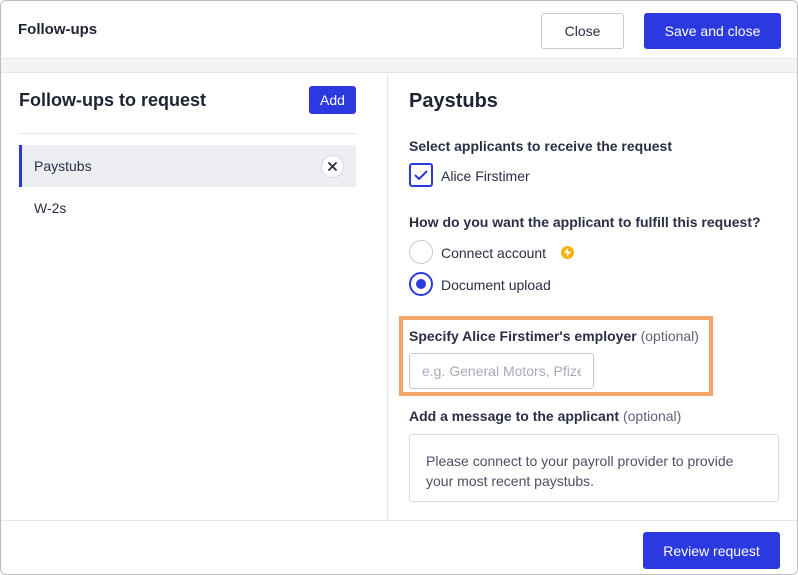 This screenshot has height=575, width=798. What do you see at coordinates (712, 31) in the screenshot?
I see `save-and-close-button: Save and close` at bounding box center [712, 31].